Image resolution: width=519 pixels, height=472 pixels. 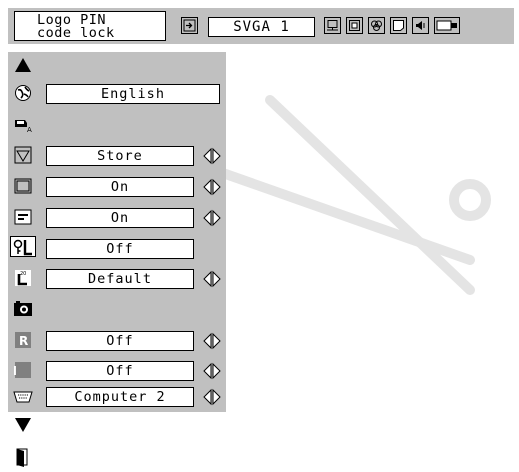 I want to click on rear-field: Off, so click(x=120, y=371).